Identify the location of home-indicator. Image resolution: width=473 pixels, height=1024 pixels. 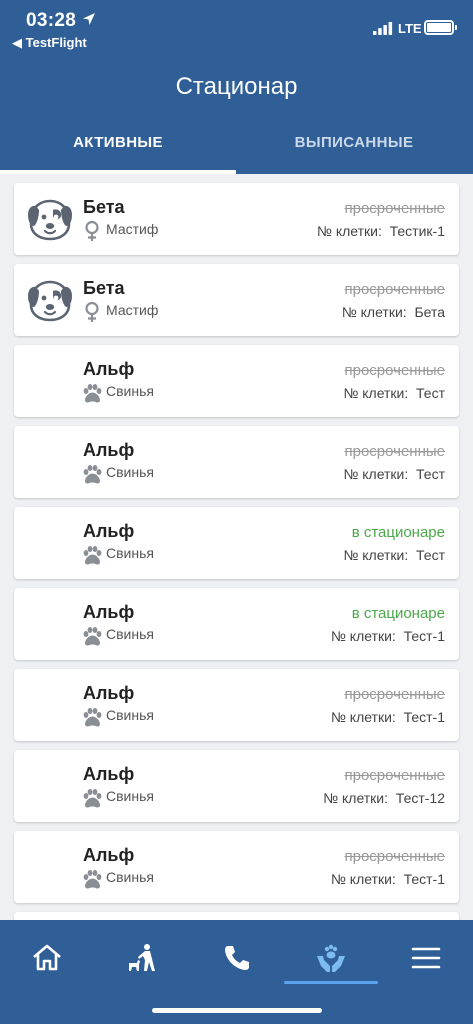
(237, 1010).